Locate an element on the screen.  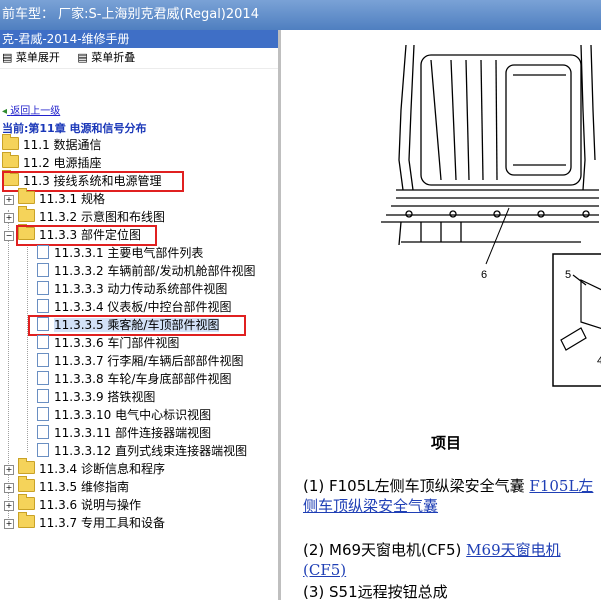
back-link: ◂ 返回上一级 is located at coordinates (31, 109).